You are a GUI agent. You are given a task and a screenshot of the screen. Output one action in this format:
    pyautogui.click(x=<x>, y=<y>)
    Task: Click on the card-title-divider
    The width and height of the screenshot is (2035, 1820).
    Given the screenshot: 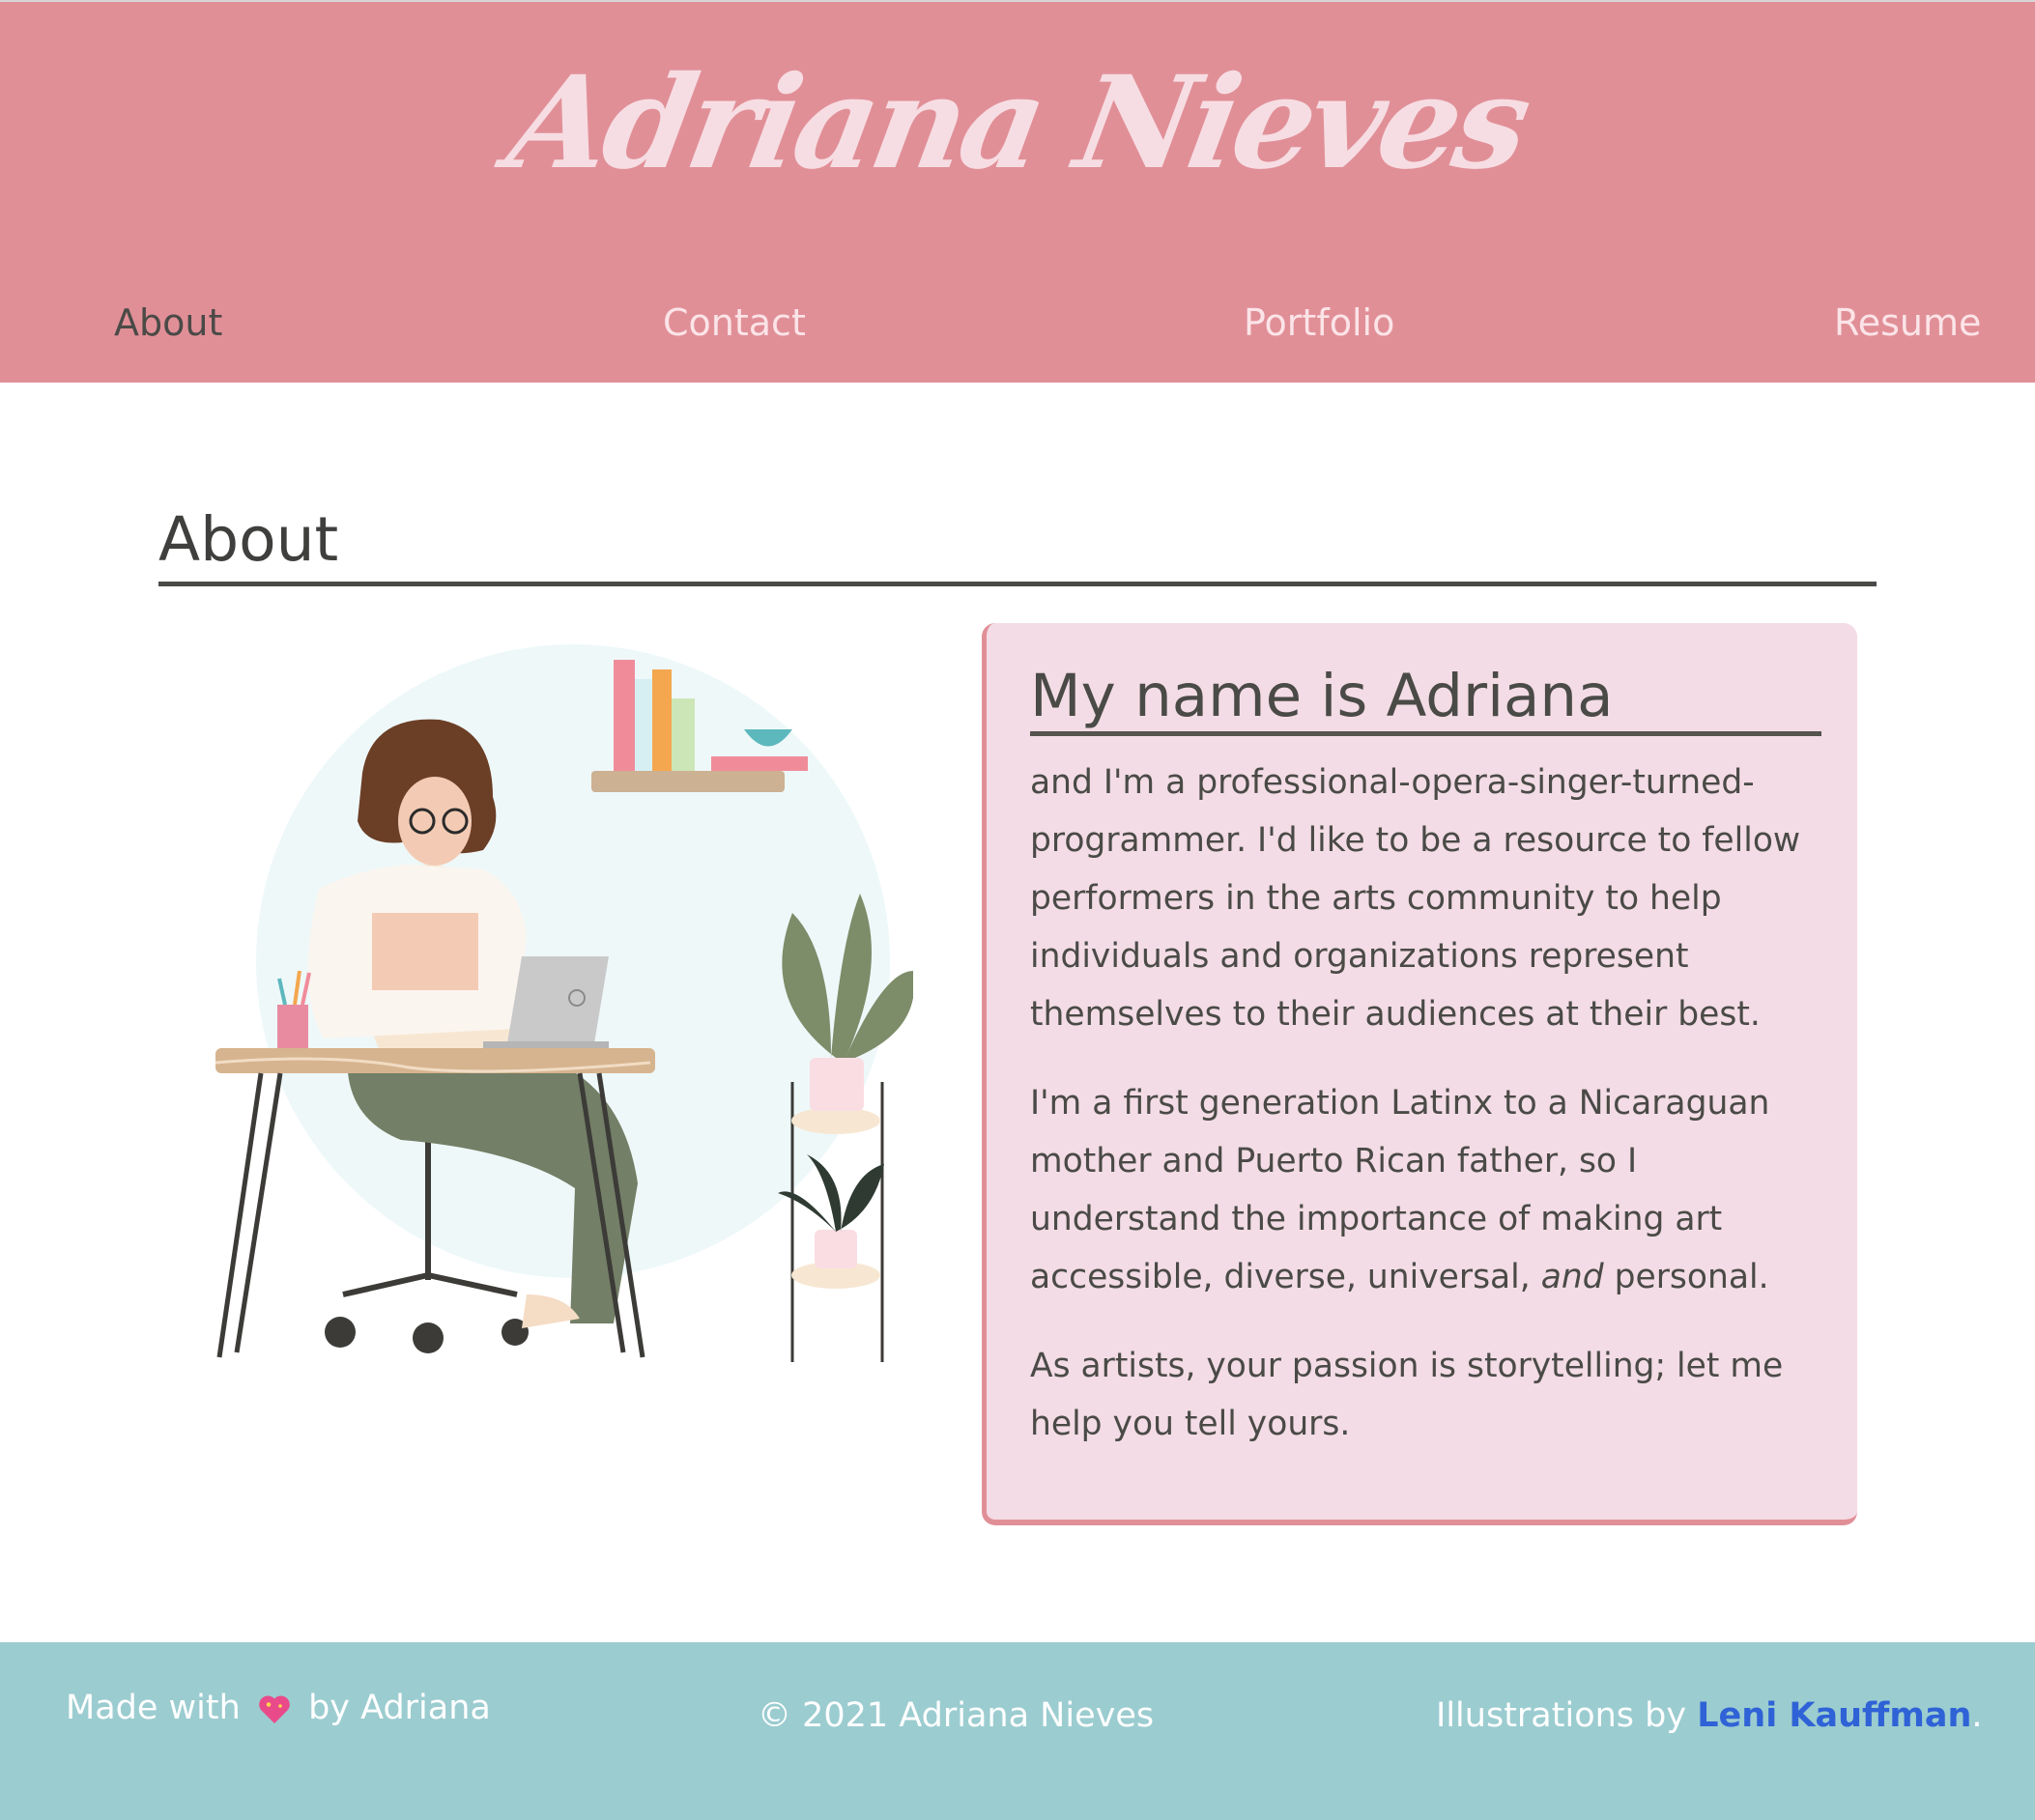 What is the action you would take?
    pyautogui.click(x=1425, y=733)
    